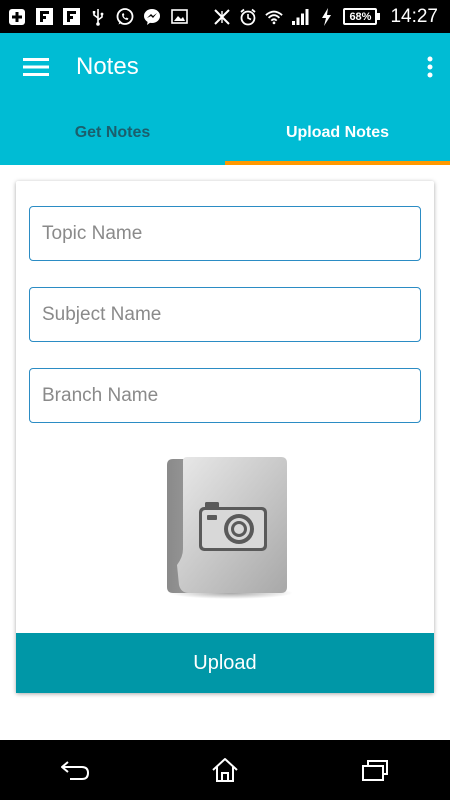 This screenshot has height=800, width=450. What do you see at coordinates (125, 16) in the screenshot?
I see `whatsapp-icon` at bounding box center [125, 16].